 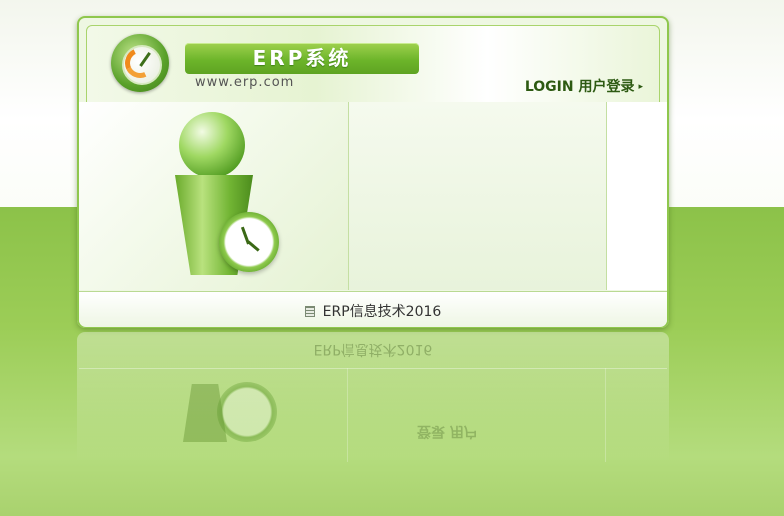 I want to click on panel-header: ERP系统 www.erp.com LOGIN 用户登录 ▸, so click(x=373, y=69).